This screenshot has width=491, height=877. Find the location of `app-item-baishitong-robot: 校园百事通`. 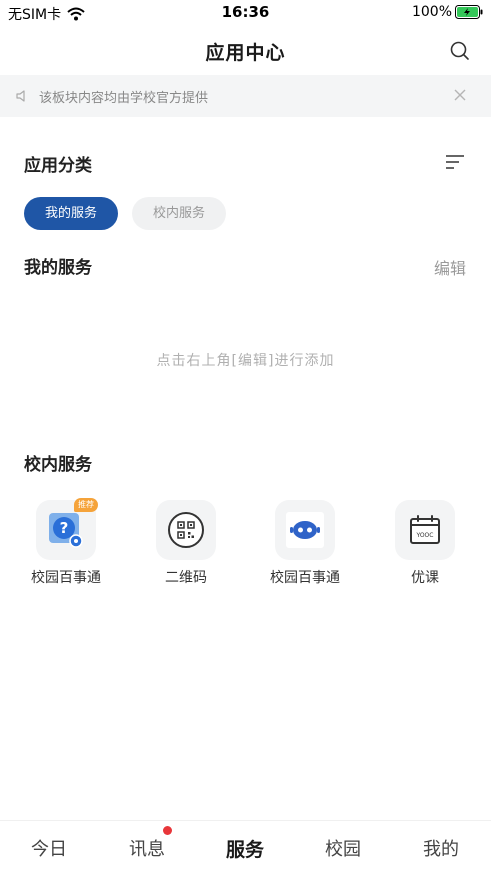

app-item-baishitong-robot: 校园百事通 is located at coordinates (305, 543).